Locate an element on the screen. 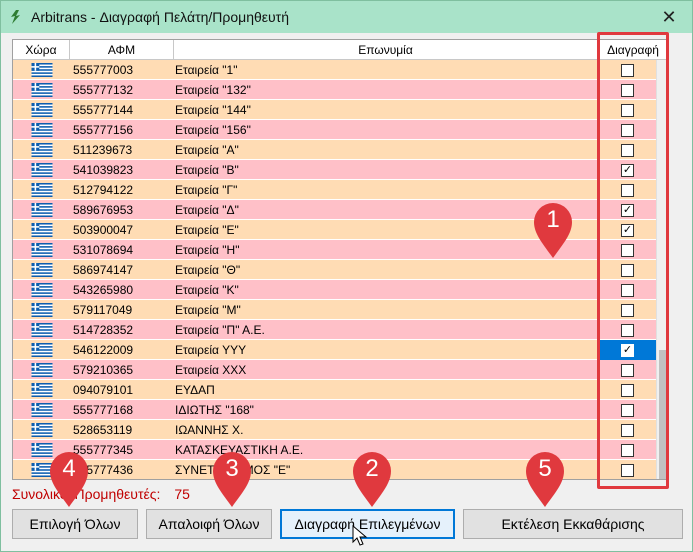 The width and height of the screenshot is (693, 552). table-row: 514728352 Εταιρεία "Π" Α.Ε. is located at coordinates (334, 330).